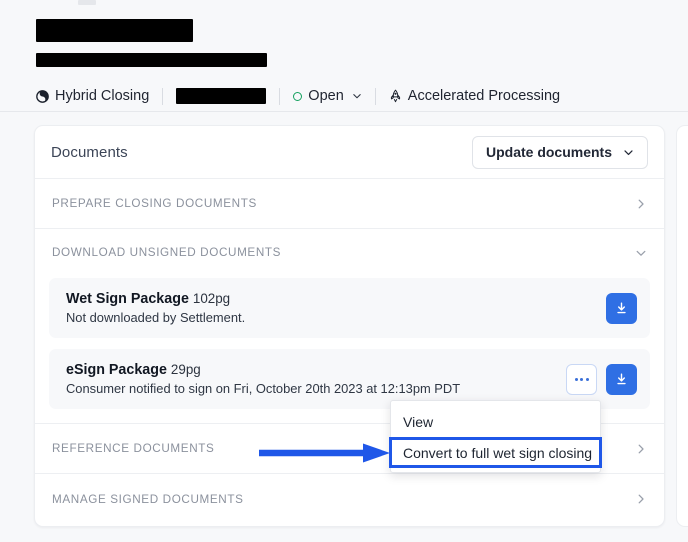 This screenshot has width=688, height=542. I want to click on update-documents-button: Update documents, so click(559, 152).